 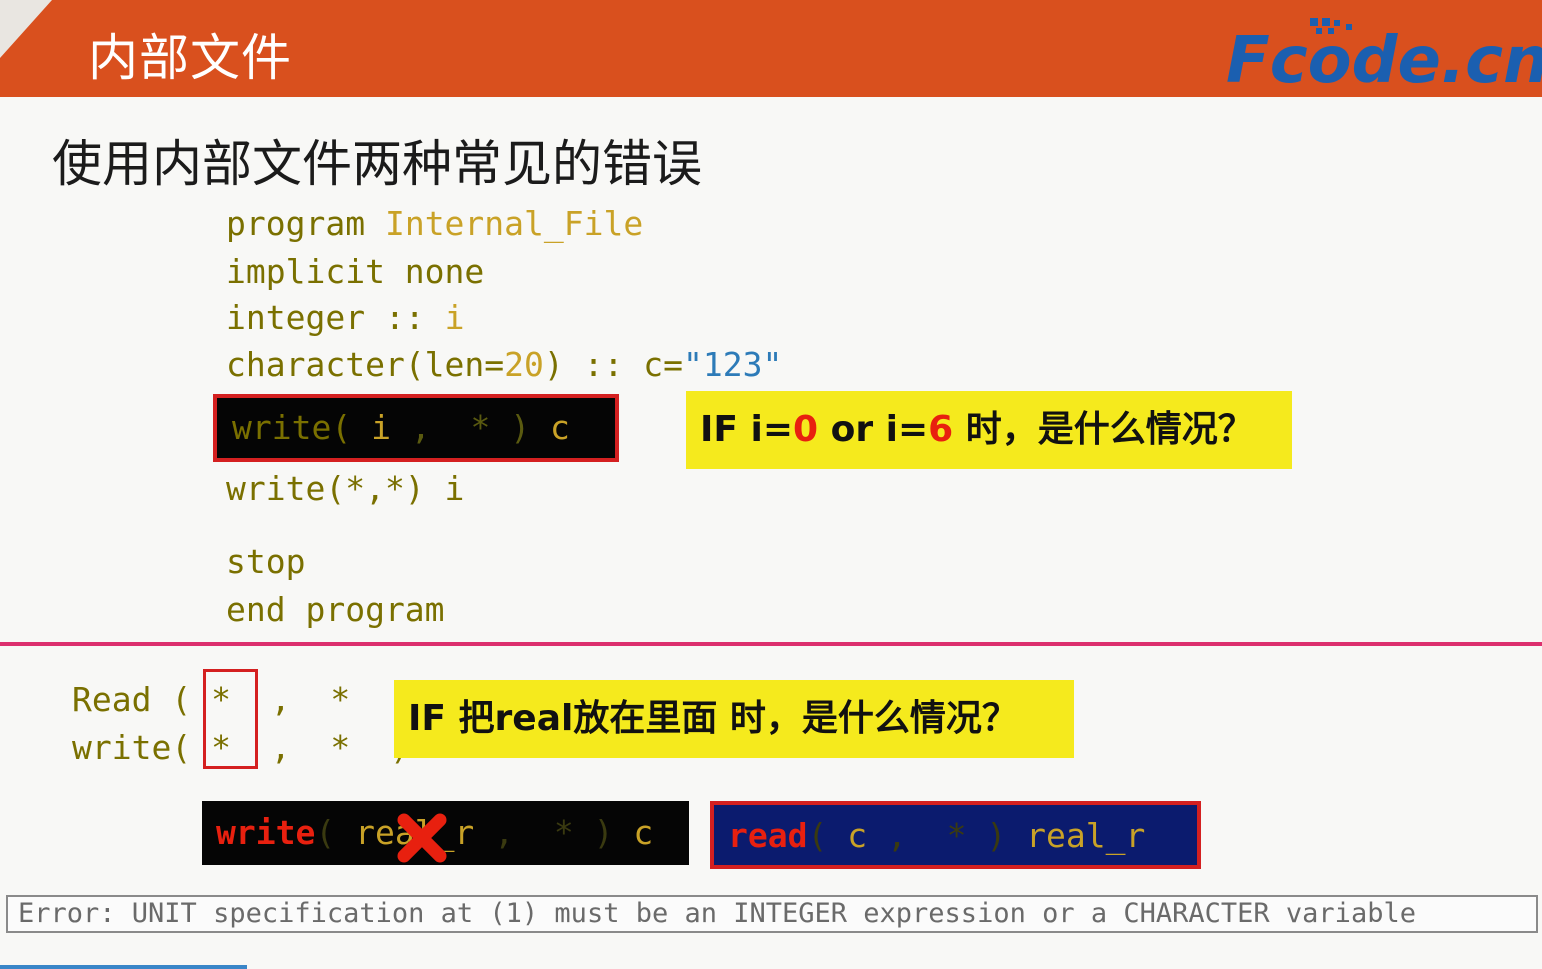 What do you see at coordinates (941, 429) in the screenshot?
I see `callout1-value-6: 6` at bounding box center [941, 429].